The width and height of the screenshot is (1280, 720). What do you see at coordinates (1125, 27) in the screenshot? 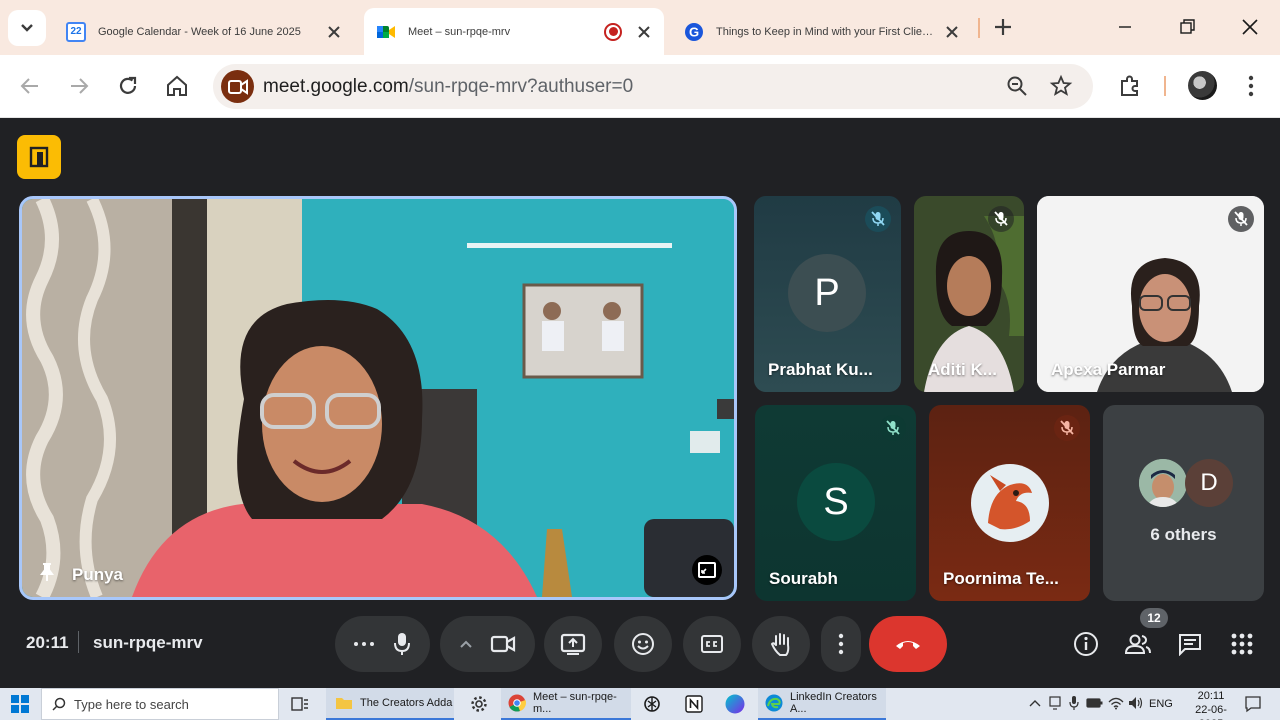
I see `minimize-icon` at bounding box center [1125, 27].